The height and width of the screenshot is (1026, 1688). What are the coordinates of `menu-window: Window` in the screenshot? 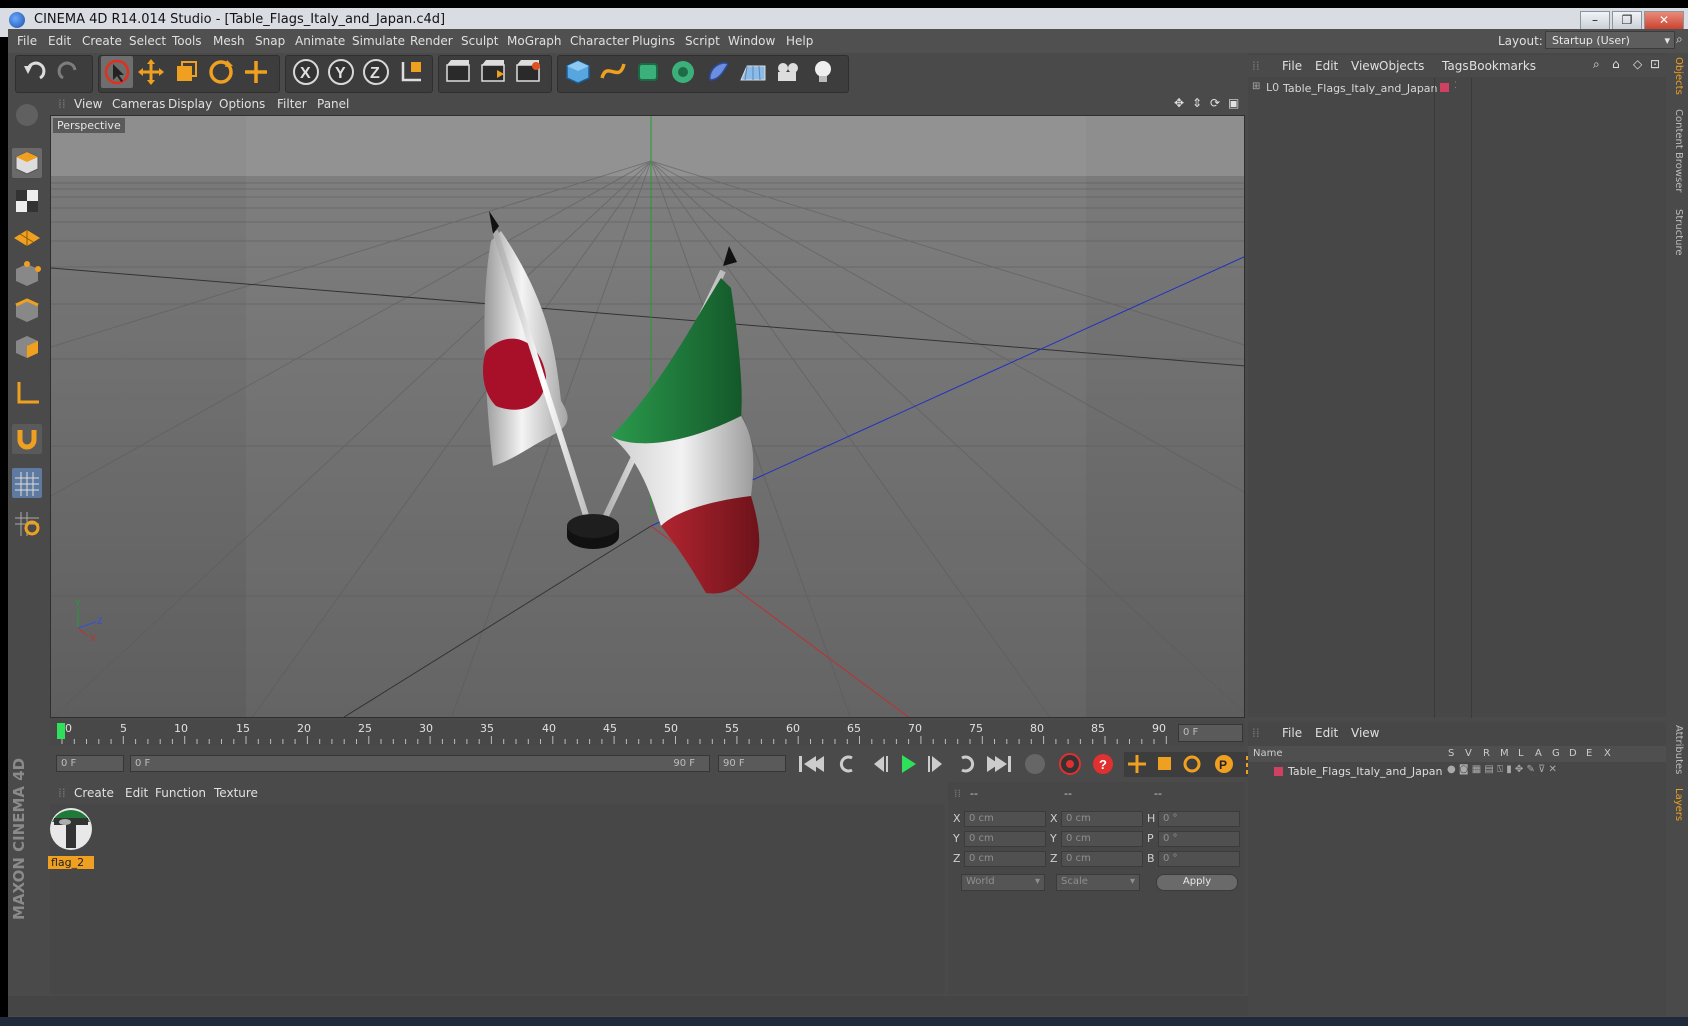 It's located at (751, 41).